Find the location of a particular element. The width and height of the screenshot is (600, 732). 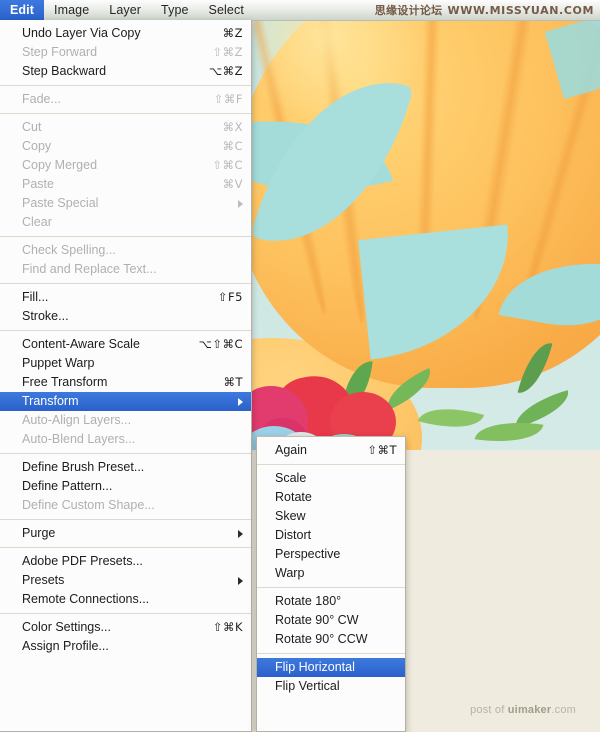

transform-menu-item-rotate-180: Rotate 180° is located at coordinates (331, 601).